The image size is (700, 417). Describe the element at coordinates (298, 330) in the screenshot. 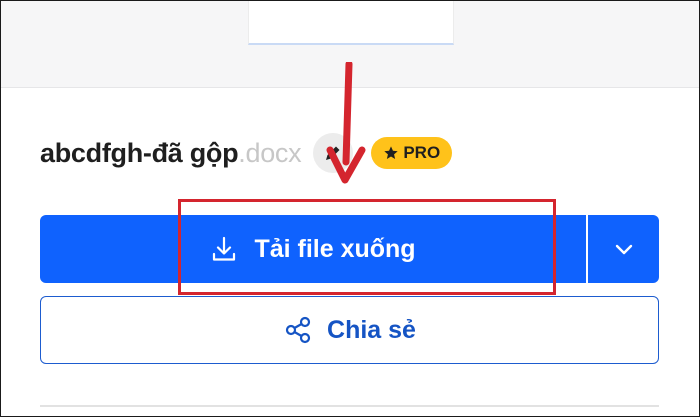

I see `share-icon` at that location.